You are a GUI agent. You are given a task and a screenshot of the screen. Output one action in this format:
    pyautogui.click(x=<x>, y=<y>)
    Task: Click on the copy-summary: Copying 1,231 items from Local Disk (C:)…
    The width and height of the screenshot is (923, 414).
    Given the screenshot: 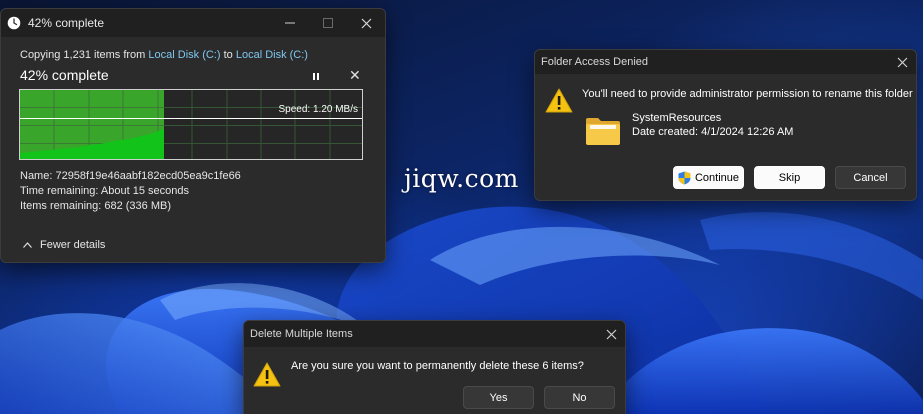 What is the action you would take?
    pyautogui.click(x=164, y=55)
    